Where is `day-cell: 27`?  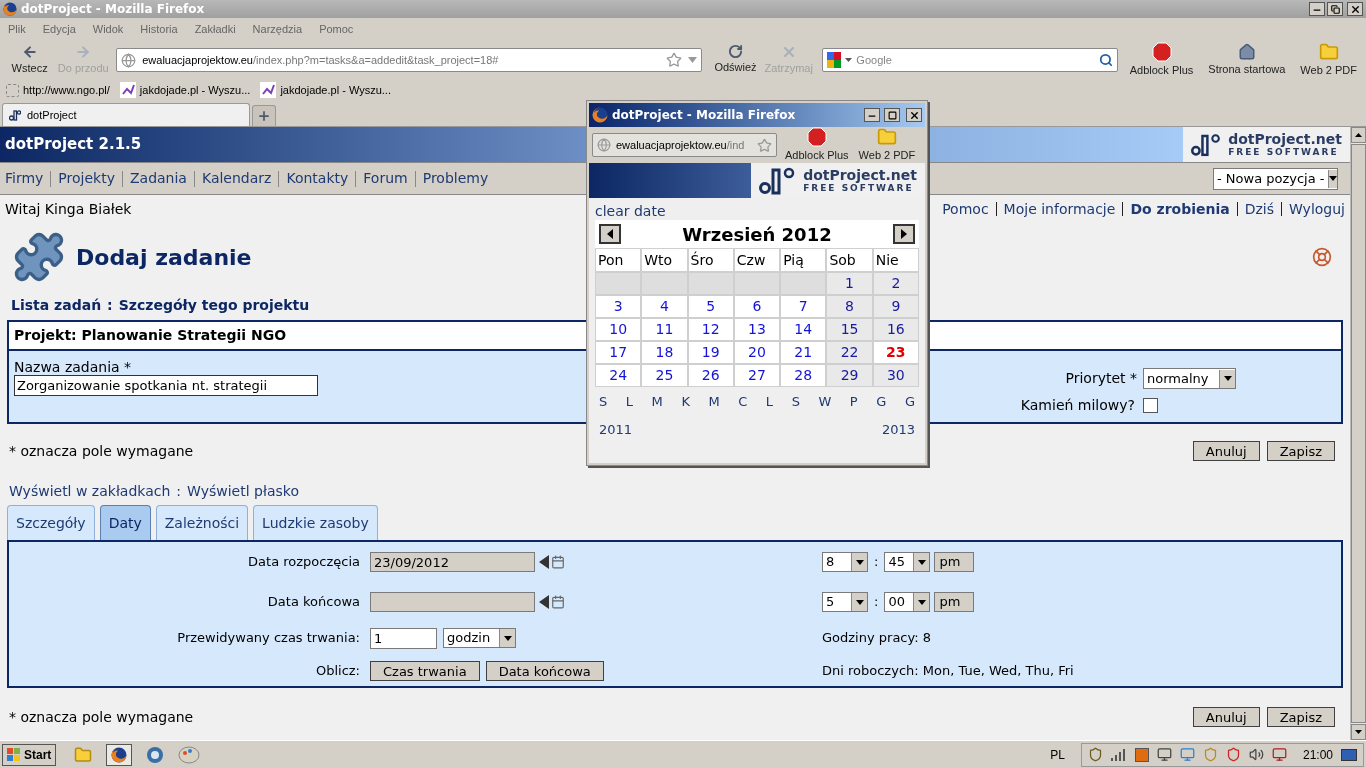
day-cell: 27 is located at coordinates (757, 375).